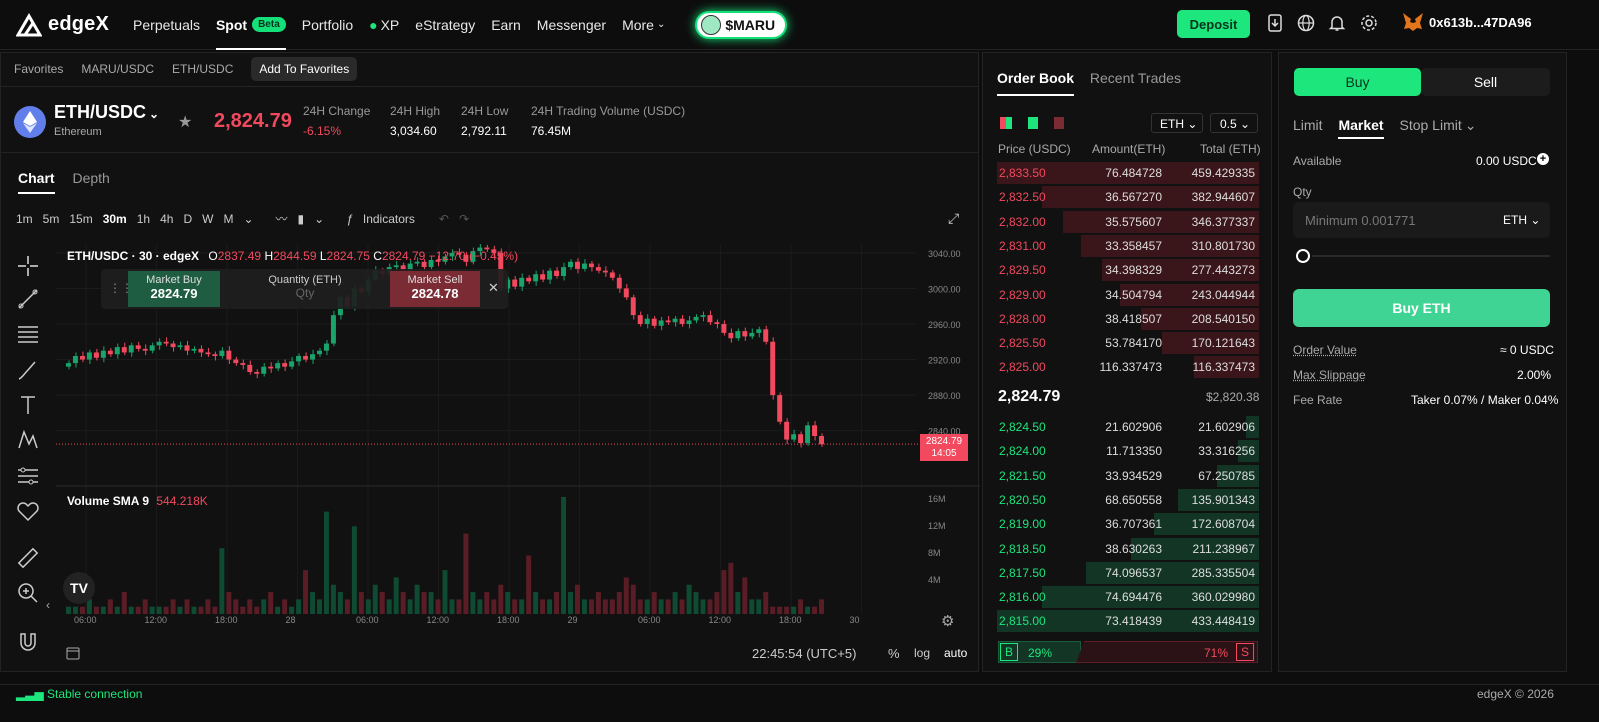 This screenshot has height=722, width=1599. Describe the element at coordinates (90, 178) in the screenshot. I see `tab-depth: Depth` at that location.